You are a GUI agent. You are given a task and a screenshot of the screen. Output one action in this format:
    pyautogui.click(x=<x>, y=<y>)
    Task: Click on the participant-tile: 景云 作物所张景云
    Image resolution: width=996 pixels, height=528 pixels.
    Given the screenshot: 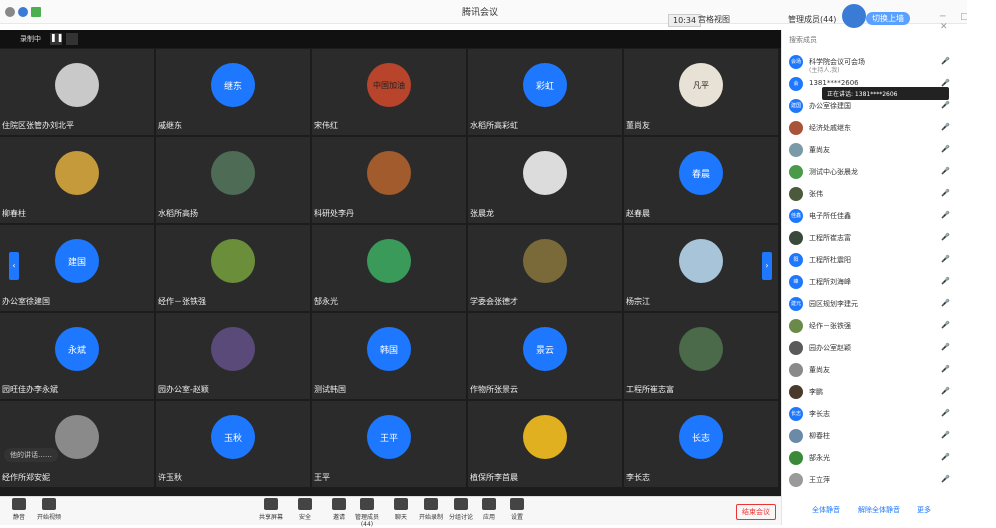 What is the action you would take?
    pyautogui.click(x=545, y=356)
    